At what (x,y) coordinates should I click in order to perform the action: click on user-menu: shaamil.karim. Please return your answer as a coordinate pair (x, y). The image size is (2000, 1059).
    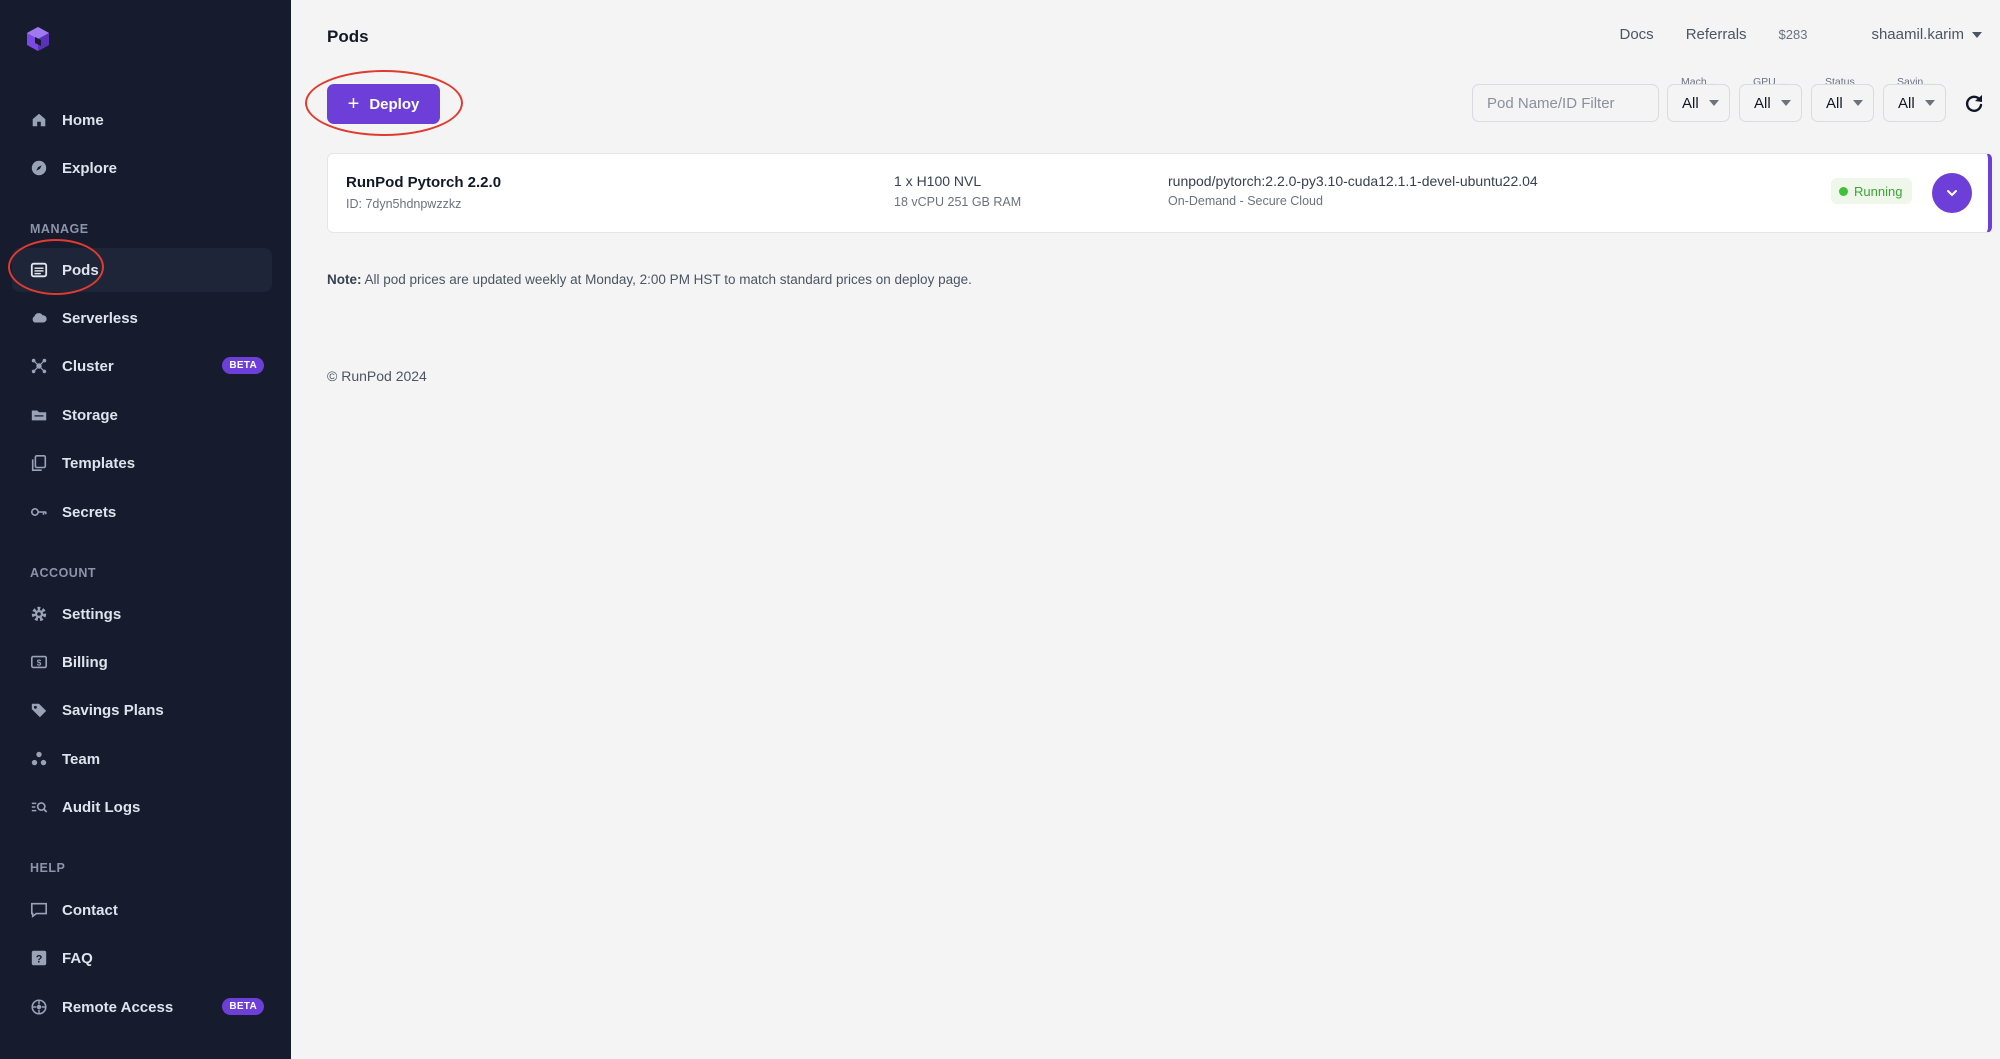
    Looking at the image, I should click on (1910, 34).